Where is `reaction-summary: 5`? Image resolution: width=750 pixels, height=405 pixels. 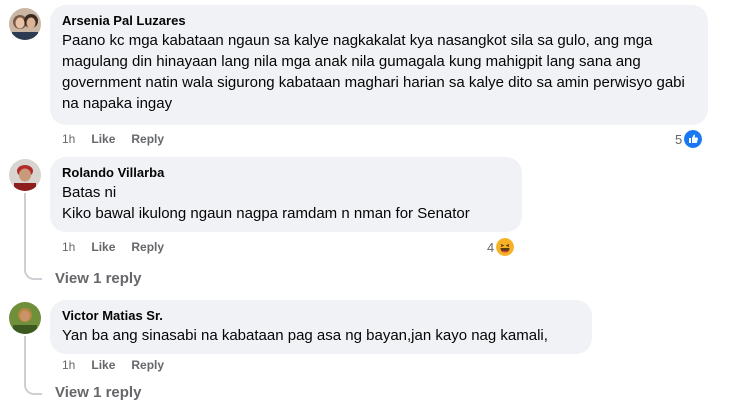
reaction-summary: 5 is located at coordinates (689, 139).